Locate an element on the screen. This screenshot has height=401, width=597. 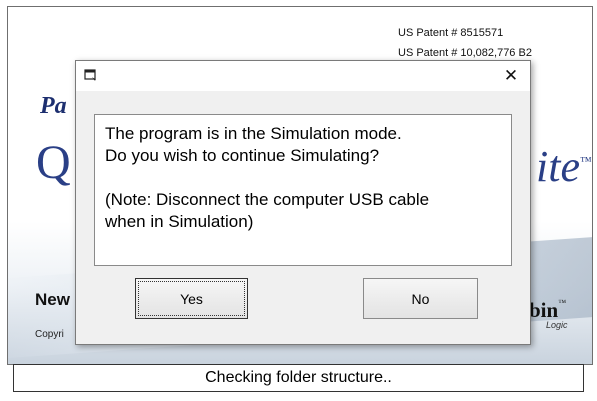
status-text: Checking folder structure.. is located at coordinates (298, 377).